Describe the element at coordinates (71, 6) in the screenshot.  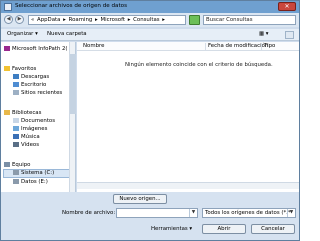
I see `window-title: Seleccionar archivos de origen de datos` at that location.